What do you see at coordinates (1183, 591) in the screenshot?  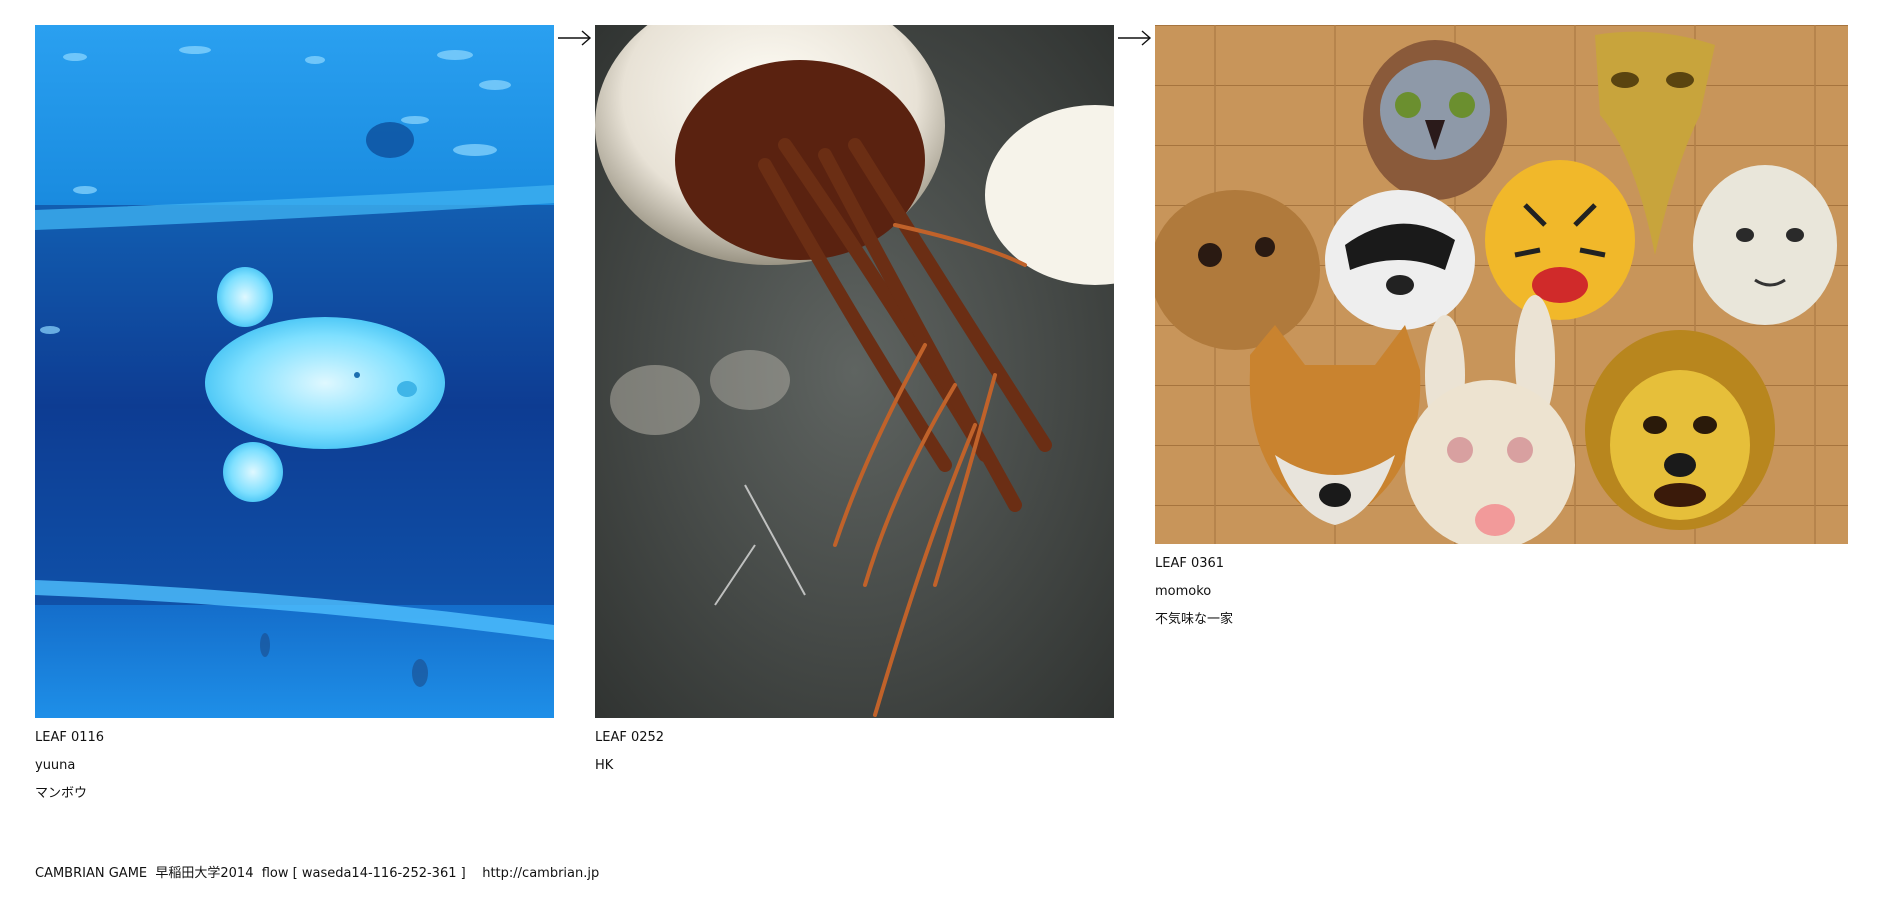 I see `leaf-author: momoko` at bounding box center [1183, 591].